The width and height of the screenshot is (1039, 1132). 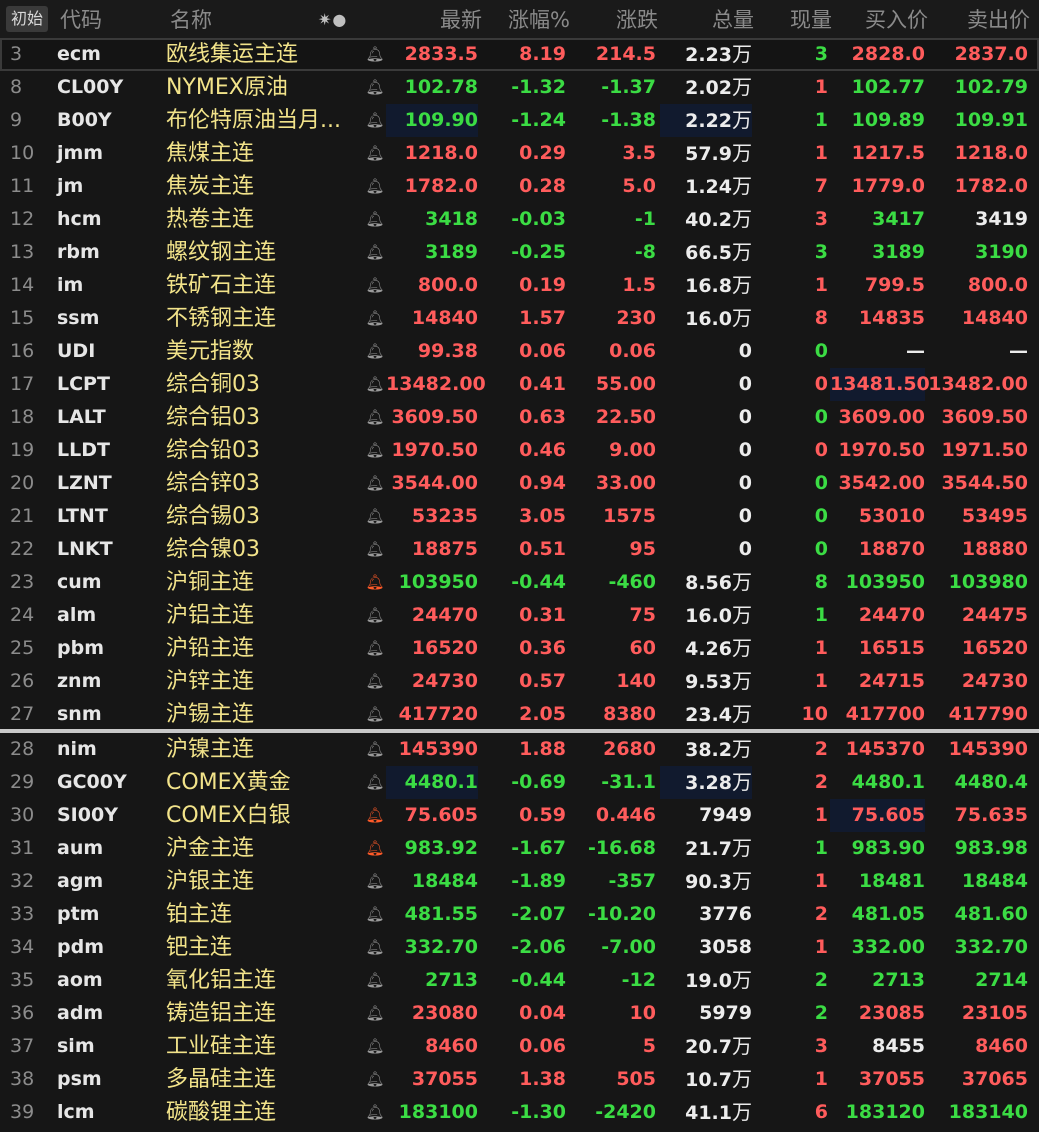 What do you see at coordinates (519, 516) in the screenshot?
I see `table-row: 21 LTNT 综合锡03 🔔︎ 53235 3.05 1575 0 0 53010 53495` at bounding box center [519, 516].